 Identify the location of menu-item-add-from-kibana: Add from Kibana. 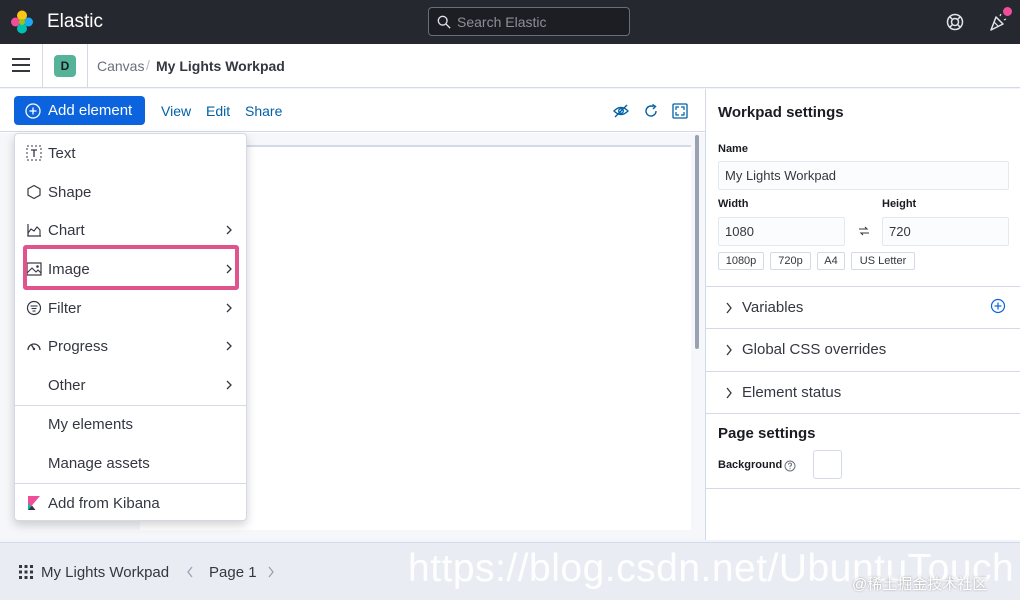
(130, 503).